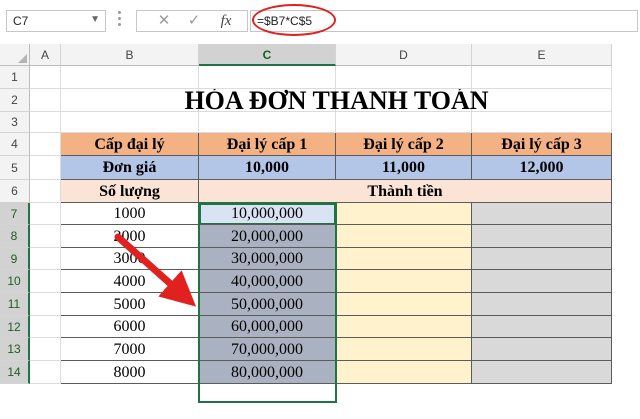  I want to click on check-icon: ✓, so click(194, 21).